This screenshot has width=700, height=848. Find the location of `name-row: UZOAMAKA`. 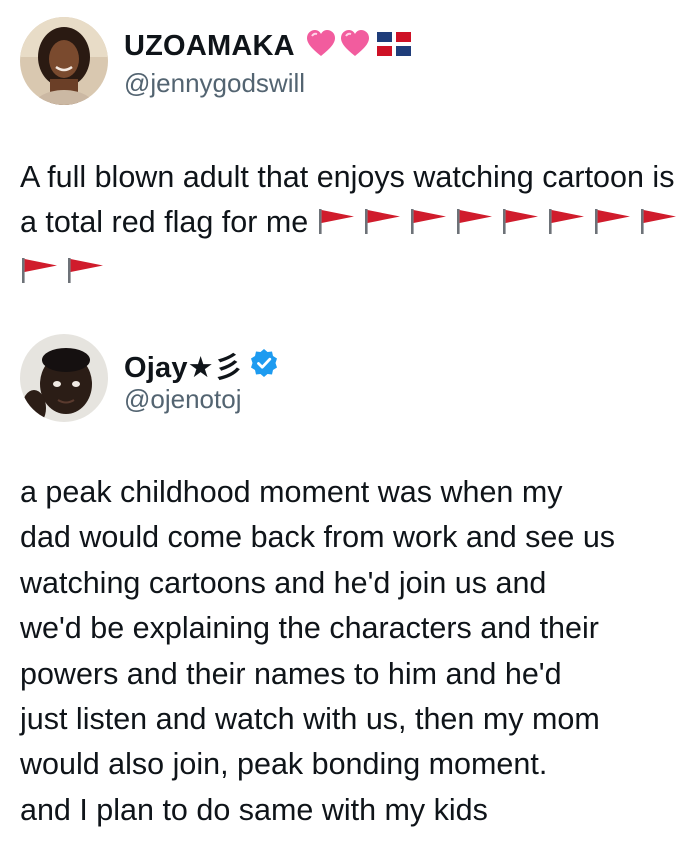

name-row: UZOAMAKA is located at coordinates (267, 46).